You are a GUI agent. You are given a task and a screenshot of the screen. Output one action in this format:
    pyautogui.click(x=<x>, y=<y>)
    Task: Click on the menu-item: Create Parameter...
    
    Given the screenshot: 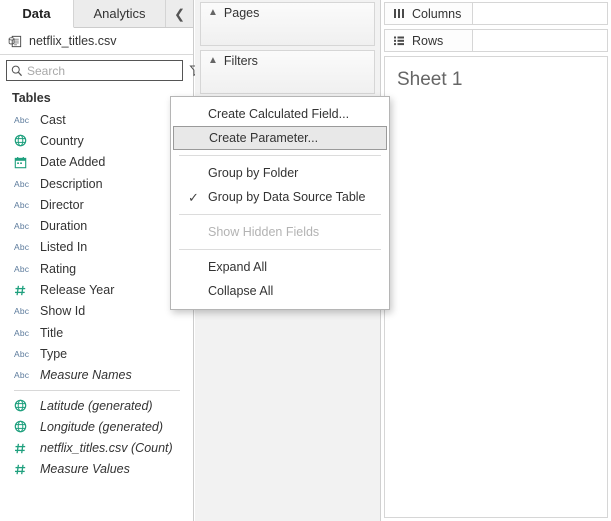 What is the action you would take?
    pyautogui.click(x=280, y=138)
    